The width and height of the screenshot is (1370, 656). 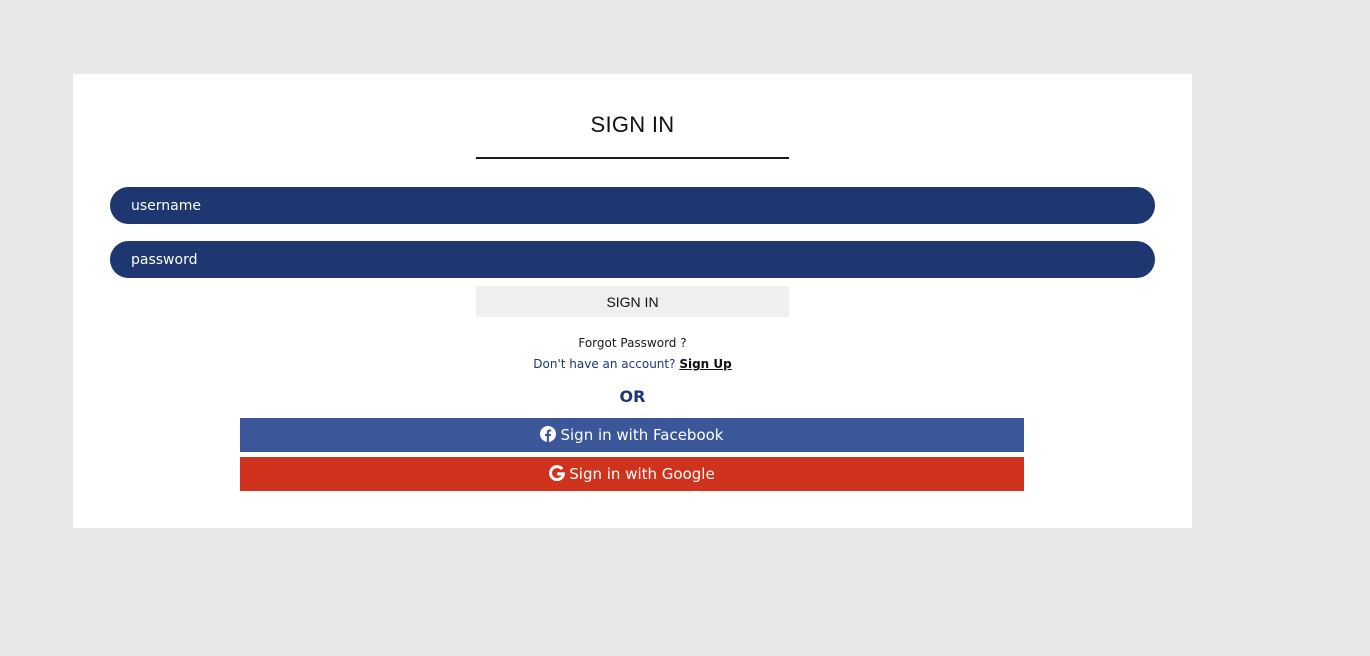 What do you see at coordinates (632, 205) in the screenshot?
I see `username-input` at bounding box center [632, 205].